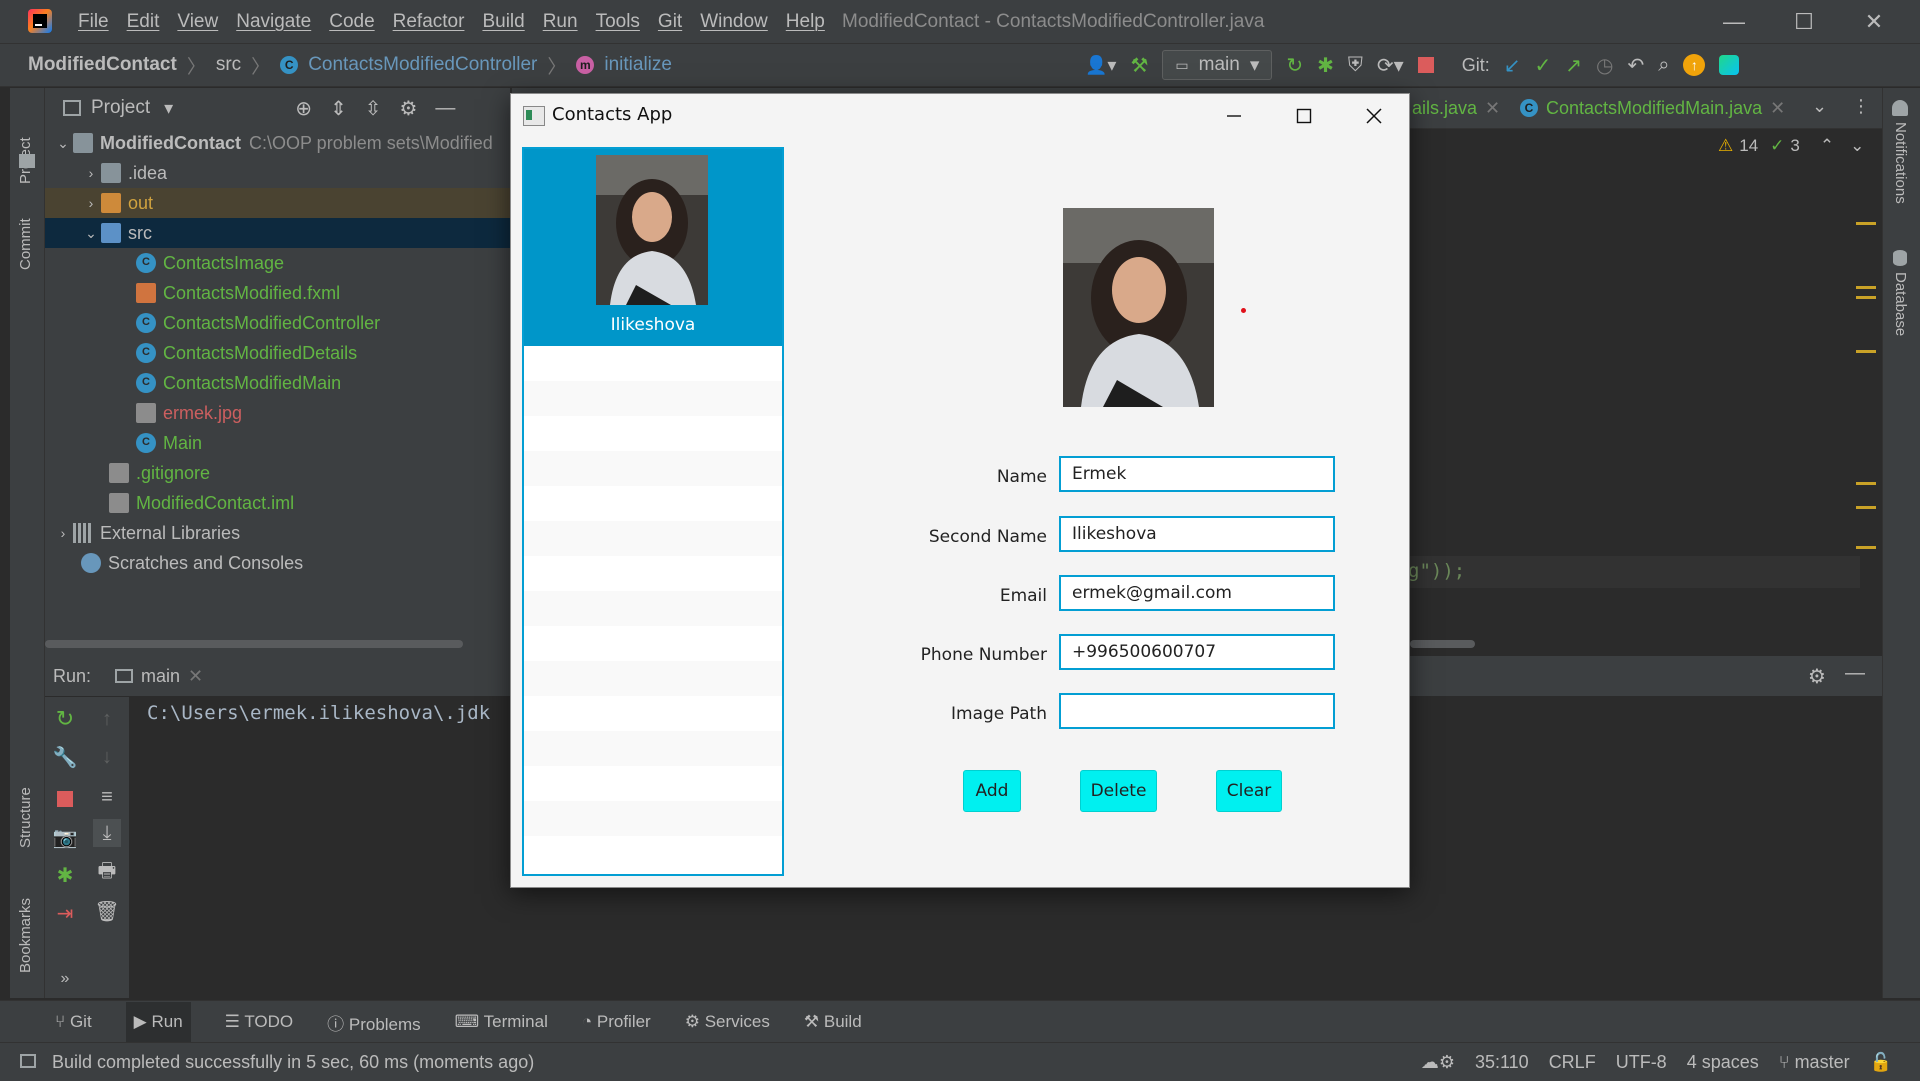 Image resolution: width=1920 pixels, height=1081 pixels. Describe the element at coordinates (1635, 65) in the screenshot. I see `git-rollback-icon: ↶` at that location.